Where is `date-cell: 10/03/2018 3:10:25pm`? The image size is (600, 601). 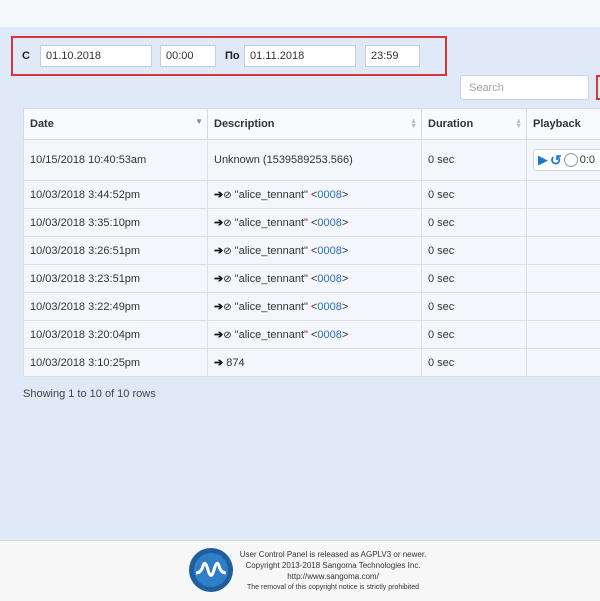 date-cell: 10/03/2018 3:10:25pm is located at coordinates (116, 363).